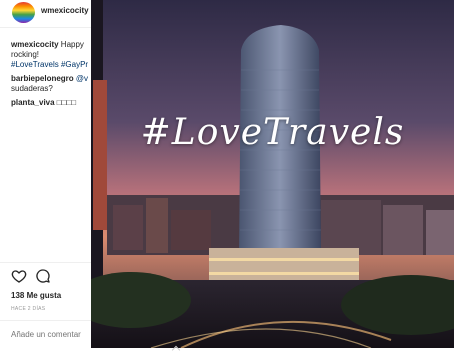 This screenshot has width=454, height=361. Describe the element at coordinates (32, 88) in the screenshot. I see `comment-text: sudaderas?` at that location.